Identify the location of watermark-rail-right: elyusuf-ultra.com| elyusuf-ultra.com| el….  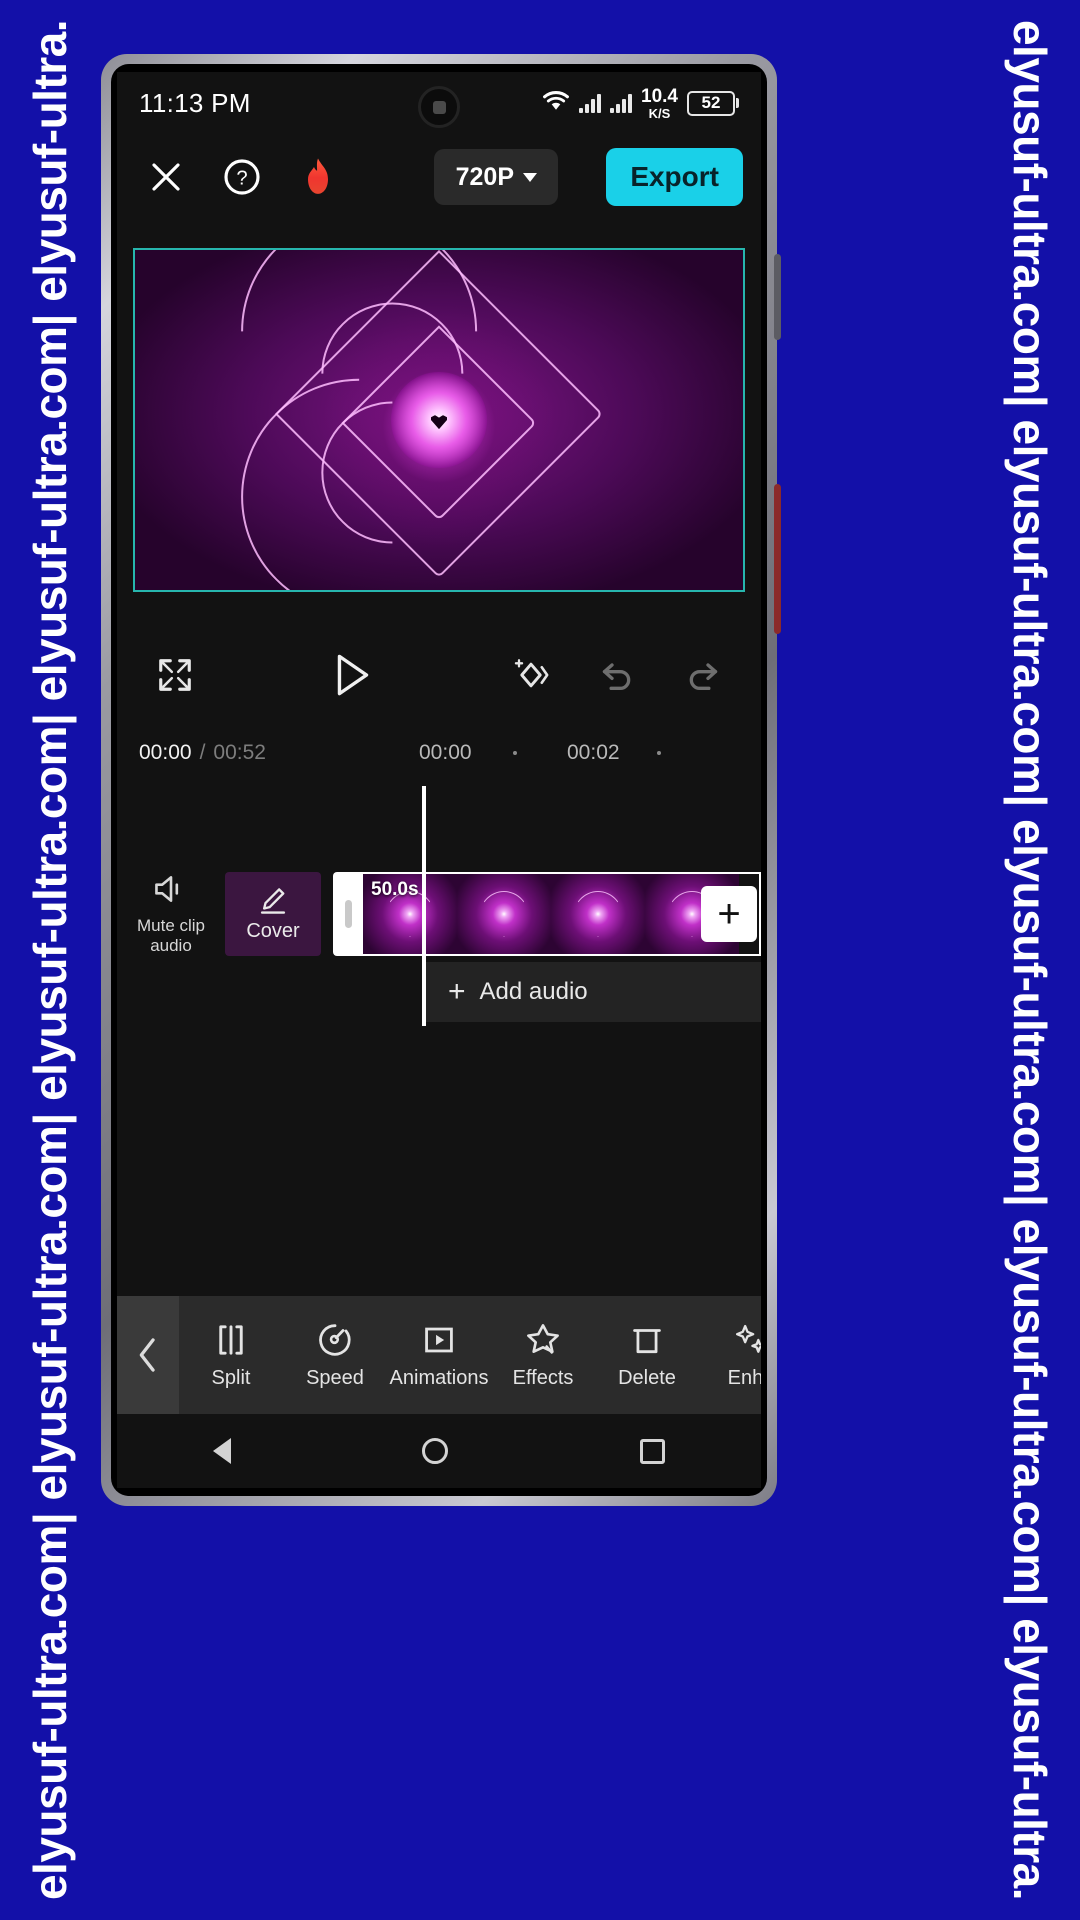
(1030, 960).